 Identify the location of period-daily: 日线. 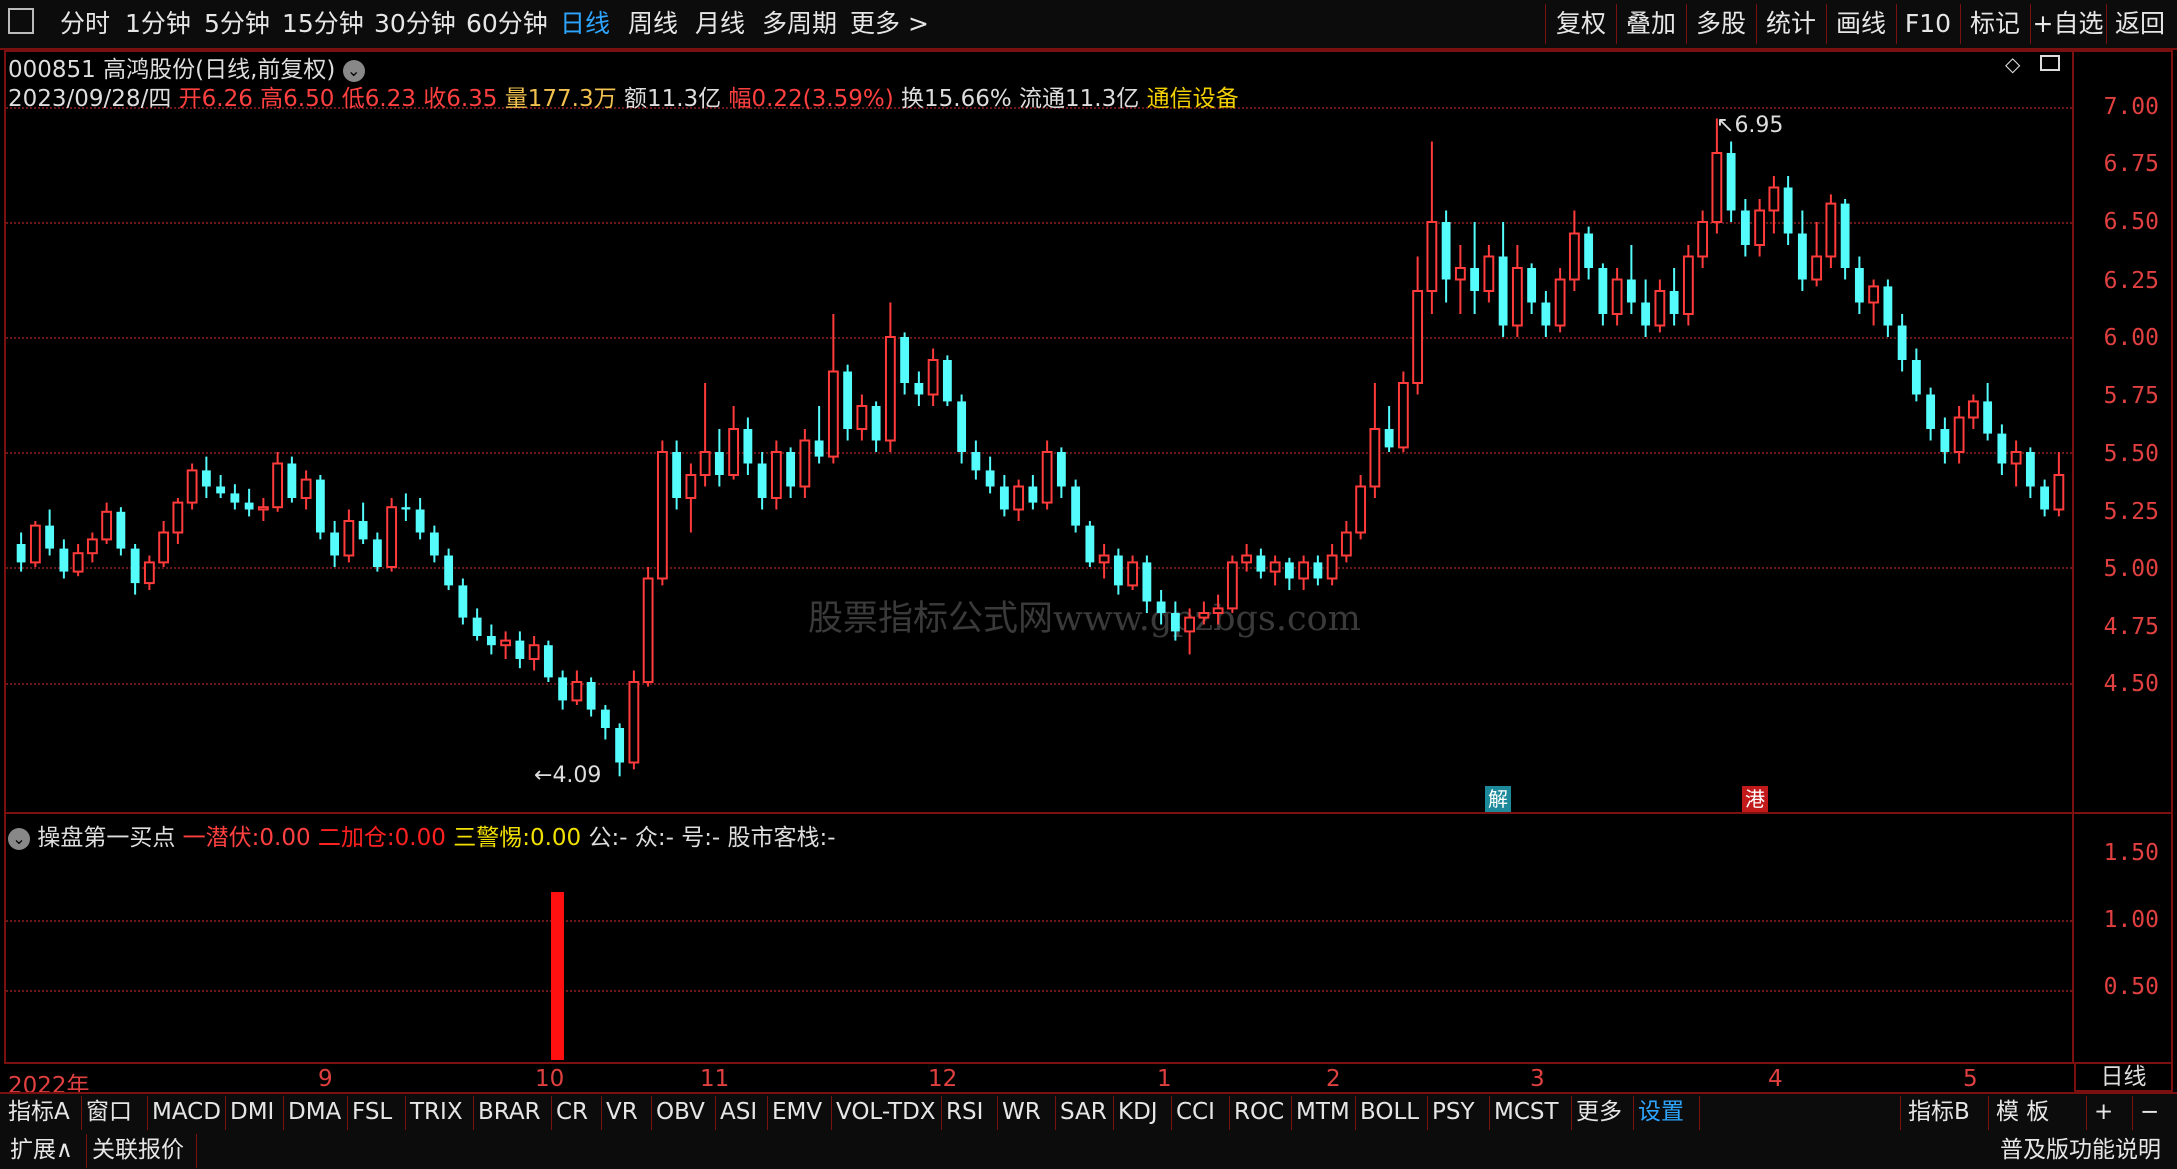
(585, 24).